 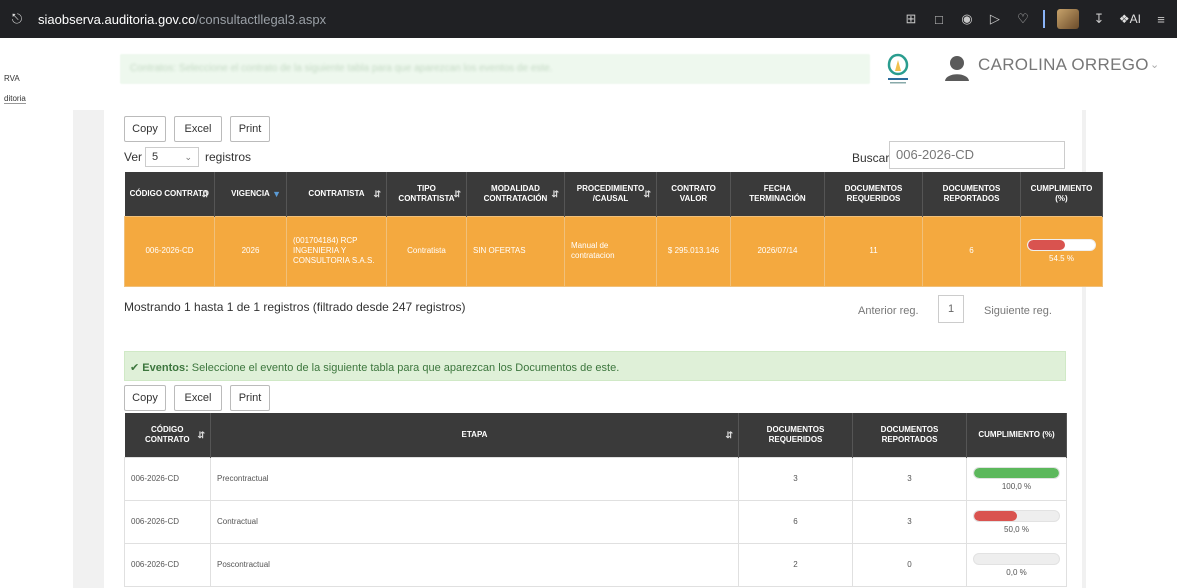 What do you see at coordinates (898, 68) in the screenshot?
I see `contraloria-logo` at bounding box center [898, 68].